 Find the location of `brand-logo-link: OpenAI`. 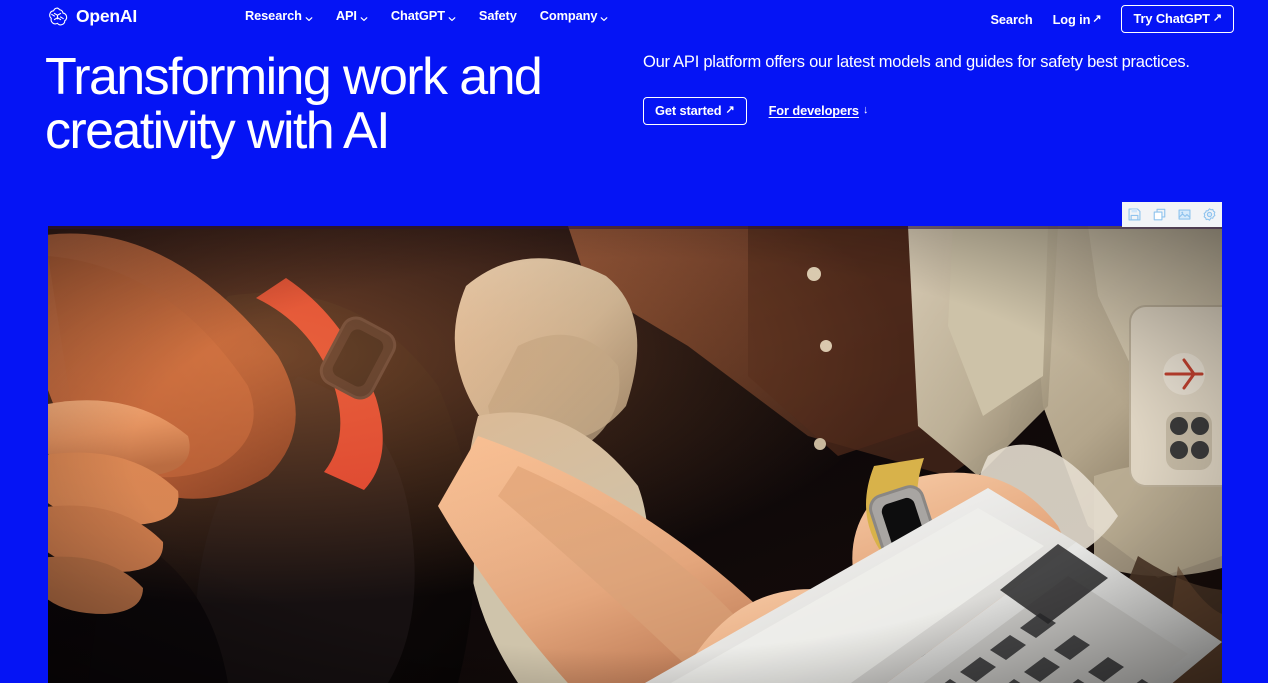

brand-logo-link: OpenAI is located at coordinates (91, 16).